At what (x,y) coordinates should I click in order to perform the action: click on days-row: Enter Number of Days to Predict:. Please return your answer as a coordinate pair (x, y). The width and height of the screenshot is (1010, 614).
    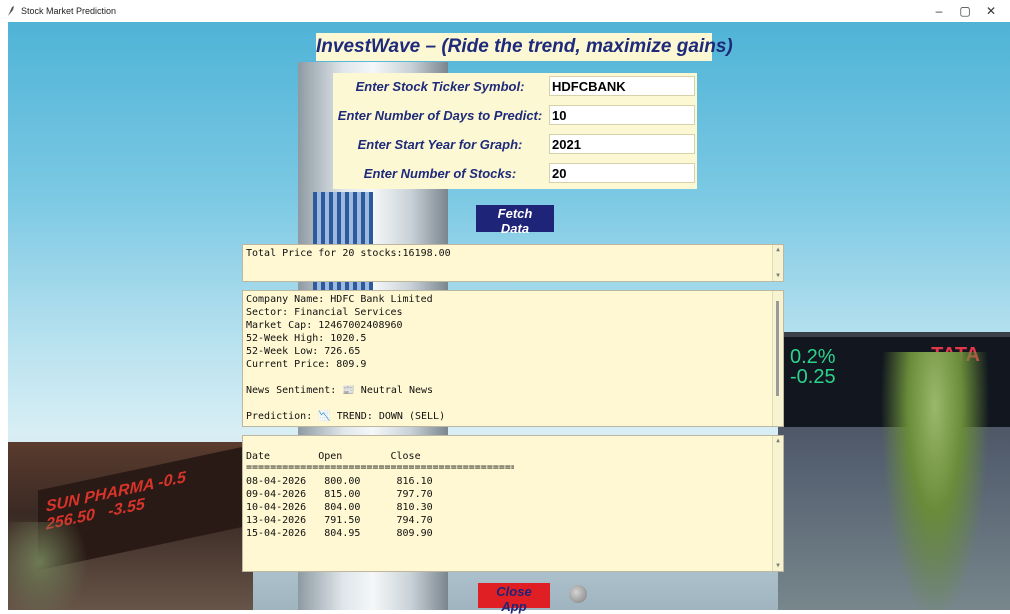
    Looking at the image, I should click on (515, 116).